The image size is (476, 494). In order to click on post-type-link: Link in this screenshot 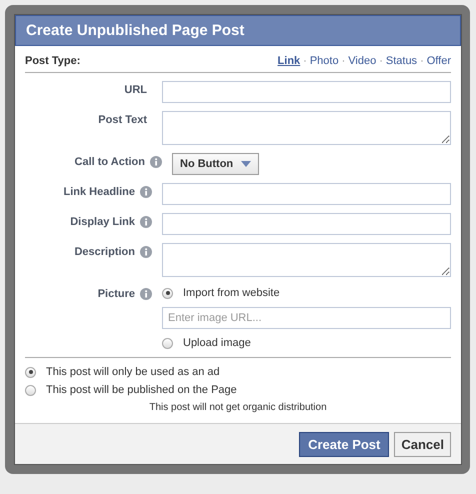, I will do `click(289, 61)`.